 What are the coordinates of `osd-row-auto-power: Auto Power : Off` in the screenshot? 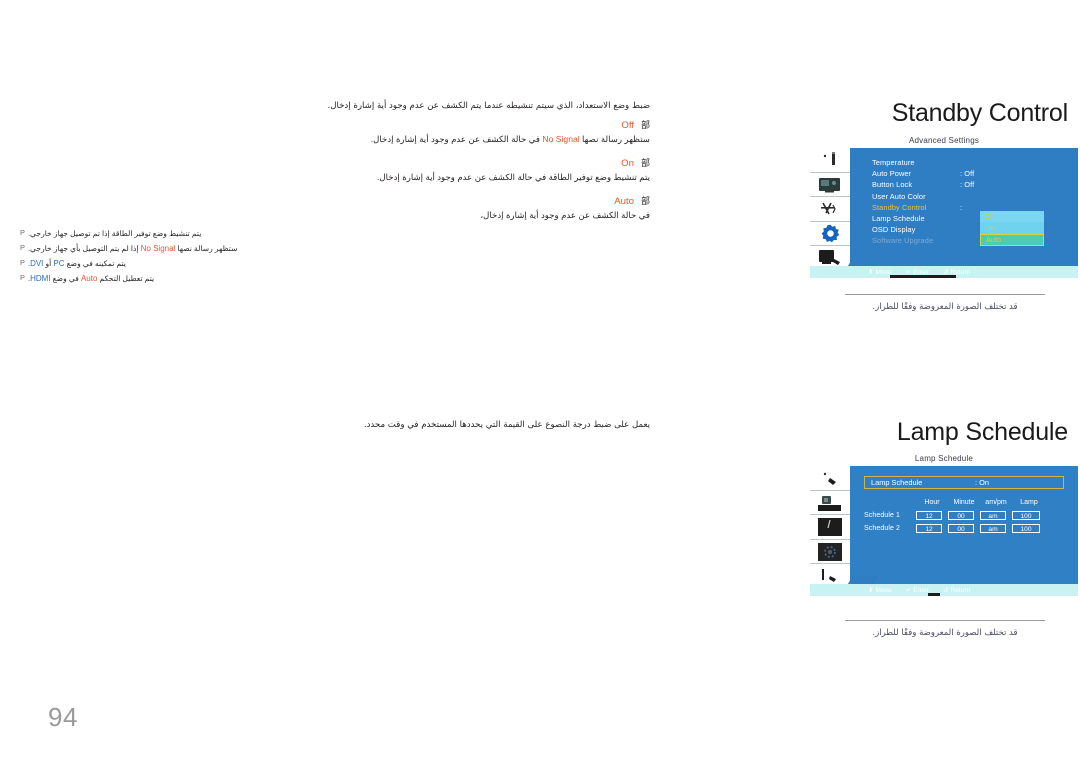 It's located at (972, 173).